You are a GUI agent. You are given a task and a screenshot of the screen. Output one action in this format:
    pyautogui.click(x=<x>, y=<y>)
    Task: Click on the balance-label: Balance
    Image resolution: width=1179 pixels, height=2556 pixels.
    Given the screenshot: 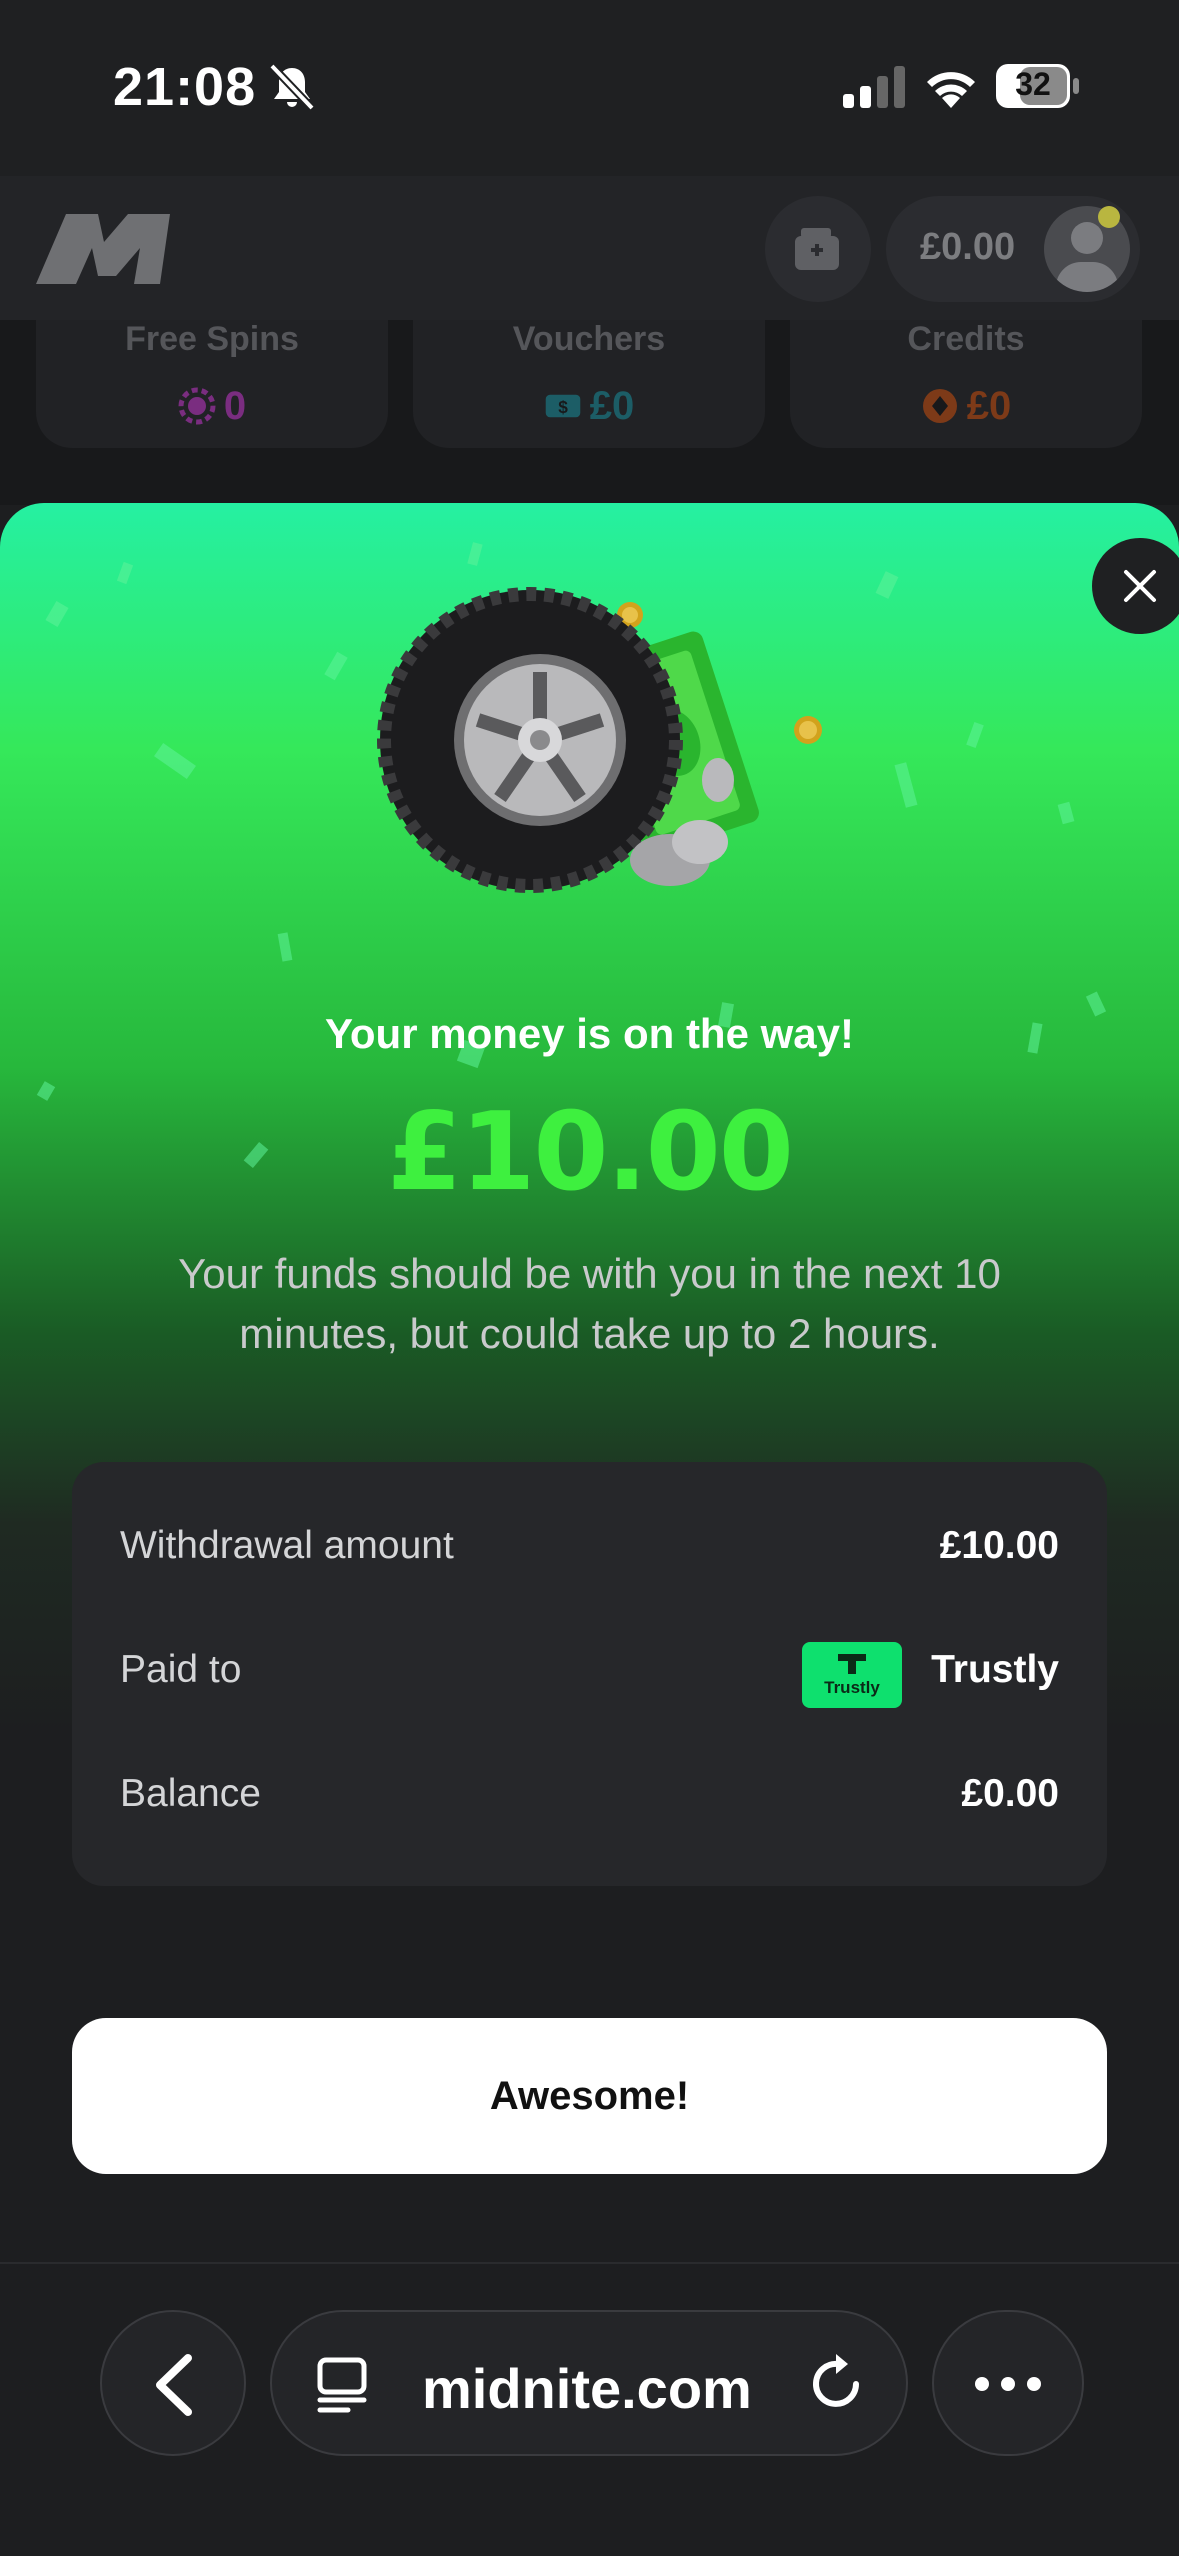 What is the action you would take?
    pyautogui.click(x=190, y=1793)
    